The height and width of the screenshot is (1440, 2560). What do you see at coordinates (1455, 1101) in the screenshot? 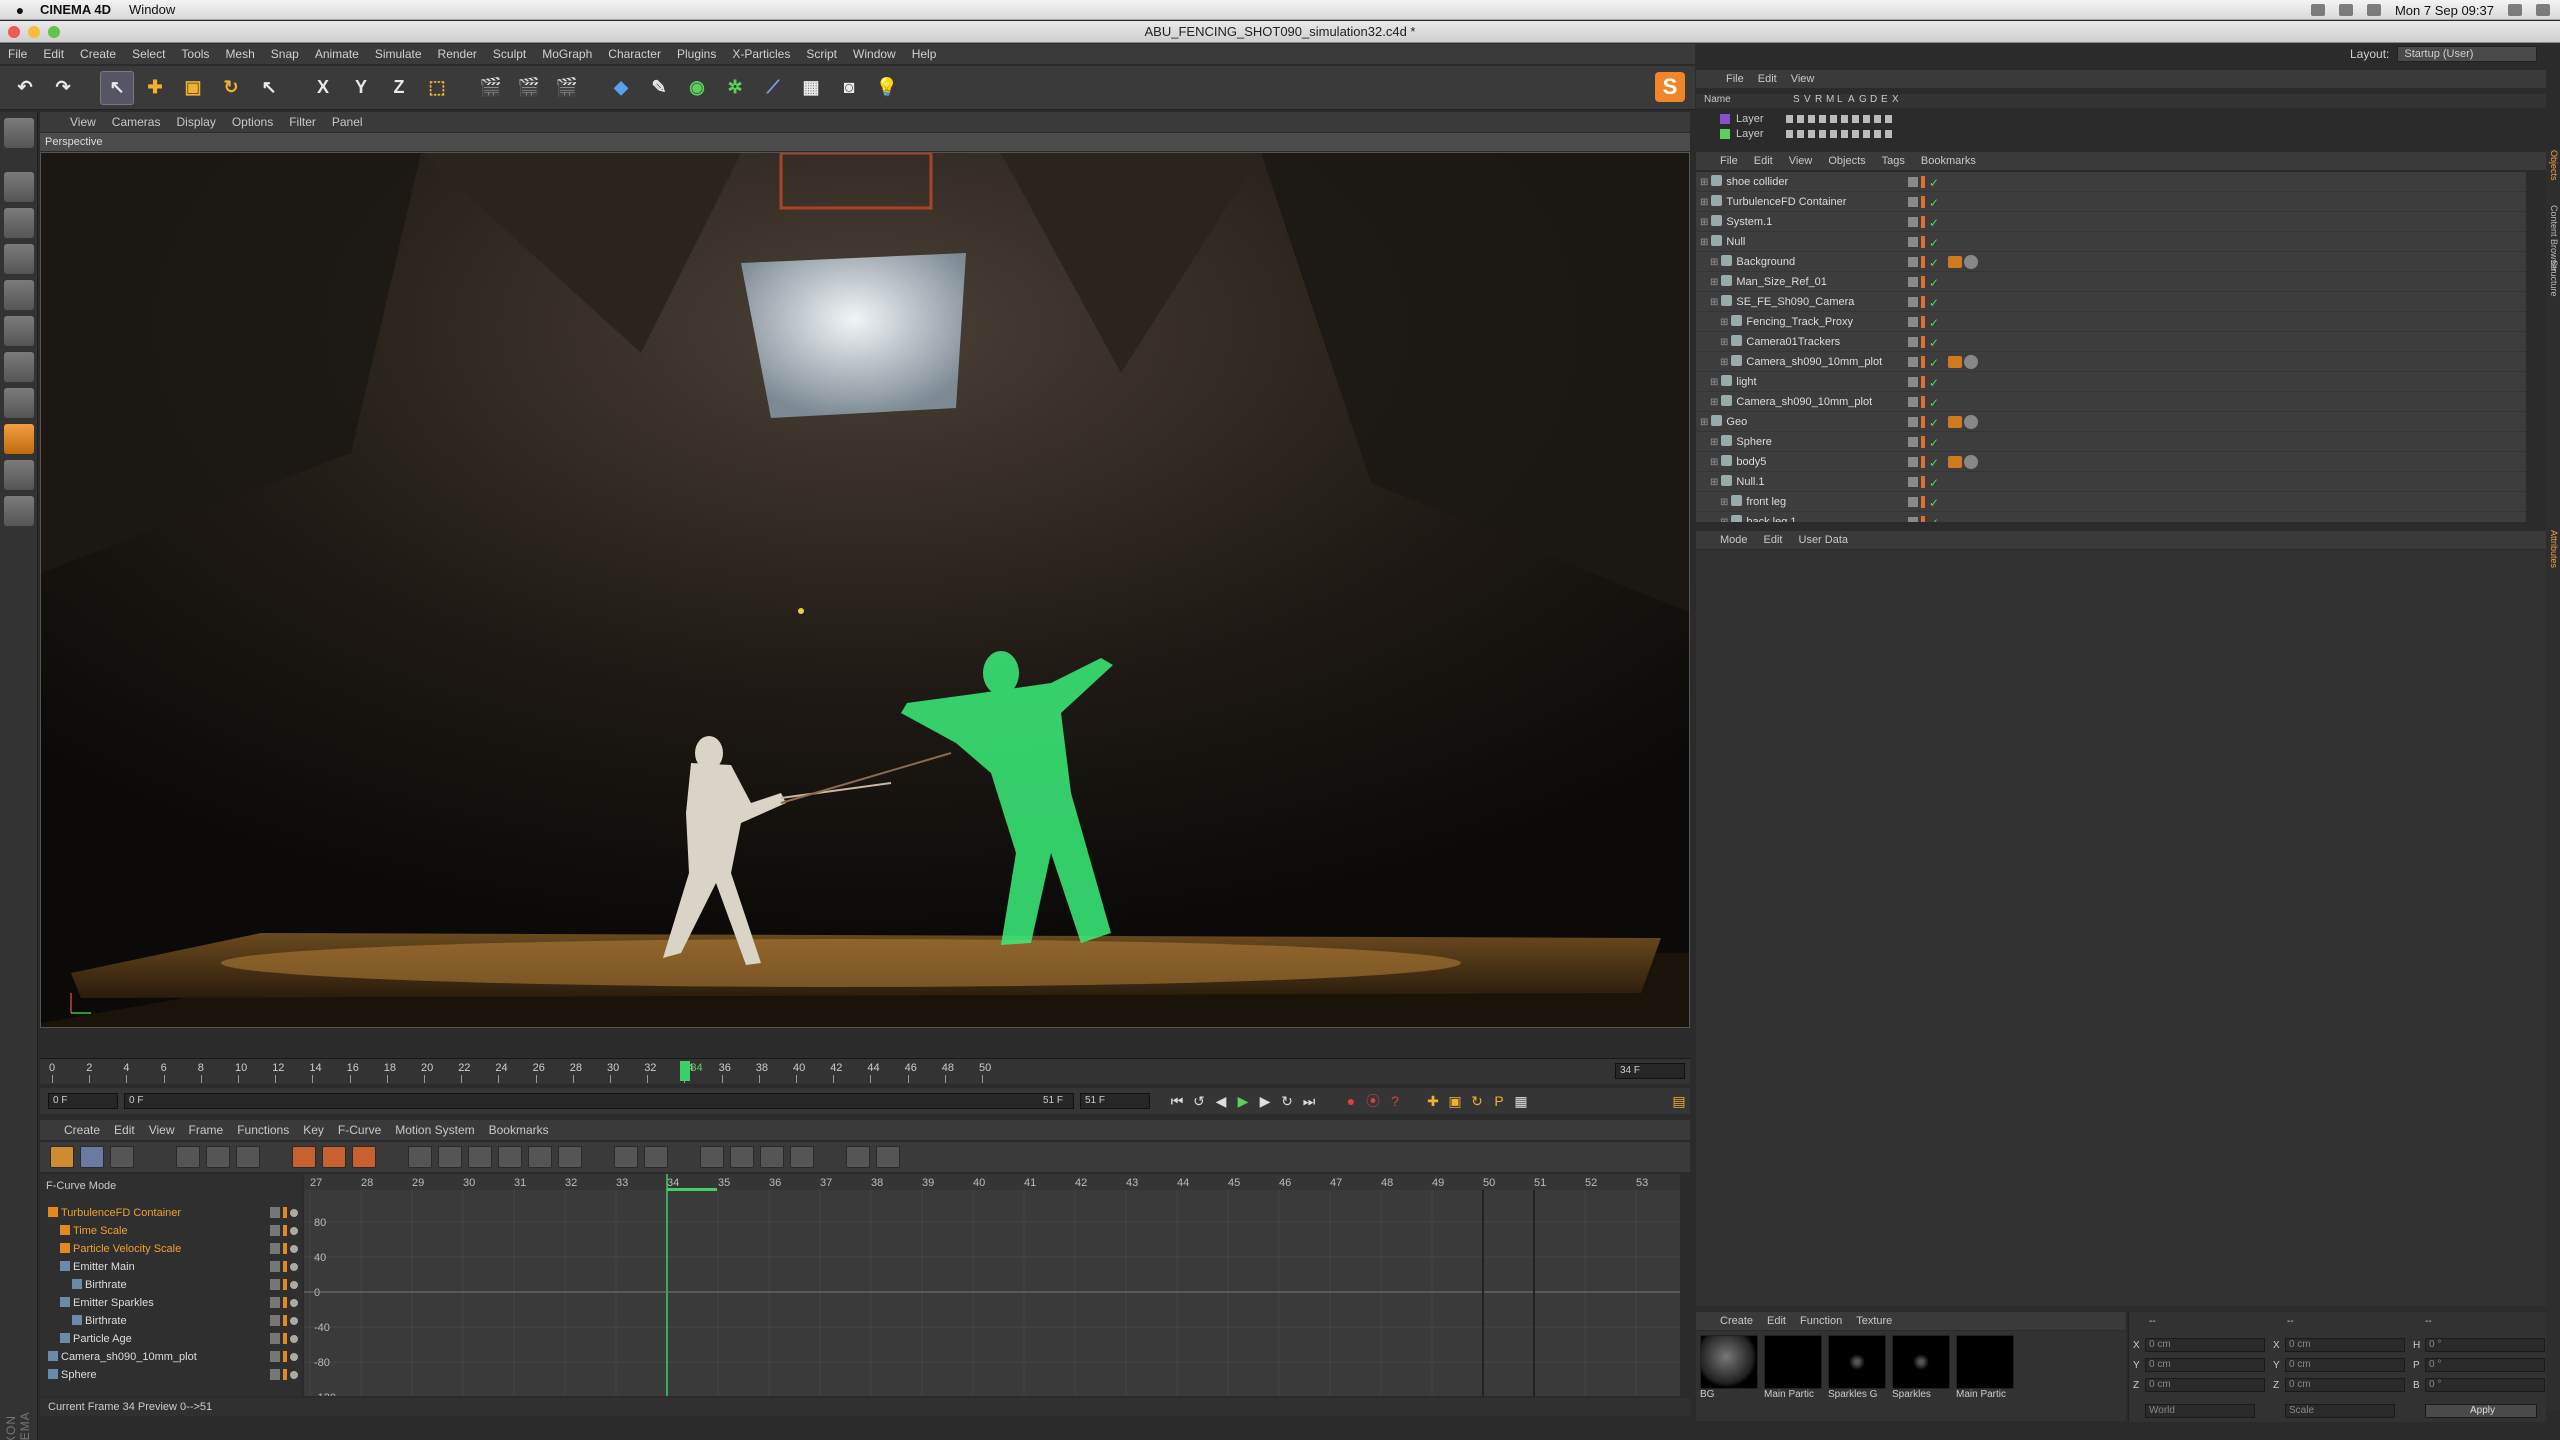
I see `key-scale-icon: ▣` at bounding box center [1455, 1101].